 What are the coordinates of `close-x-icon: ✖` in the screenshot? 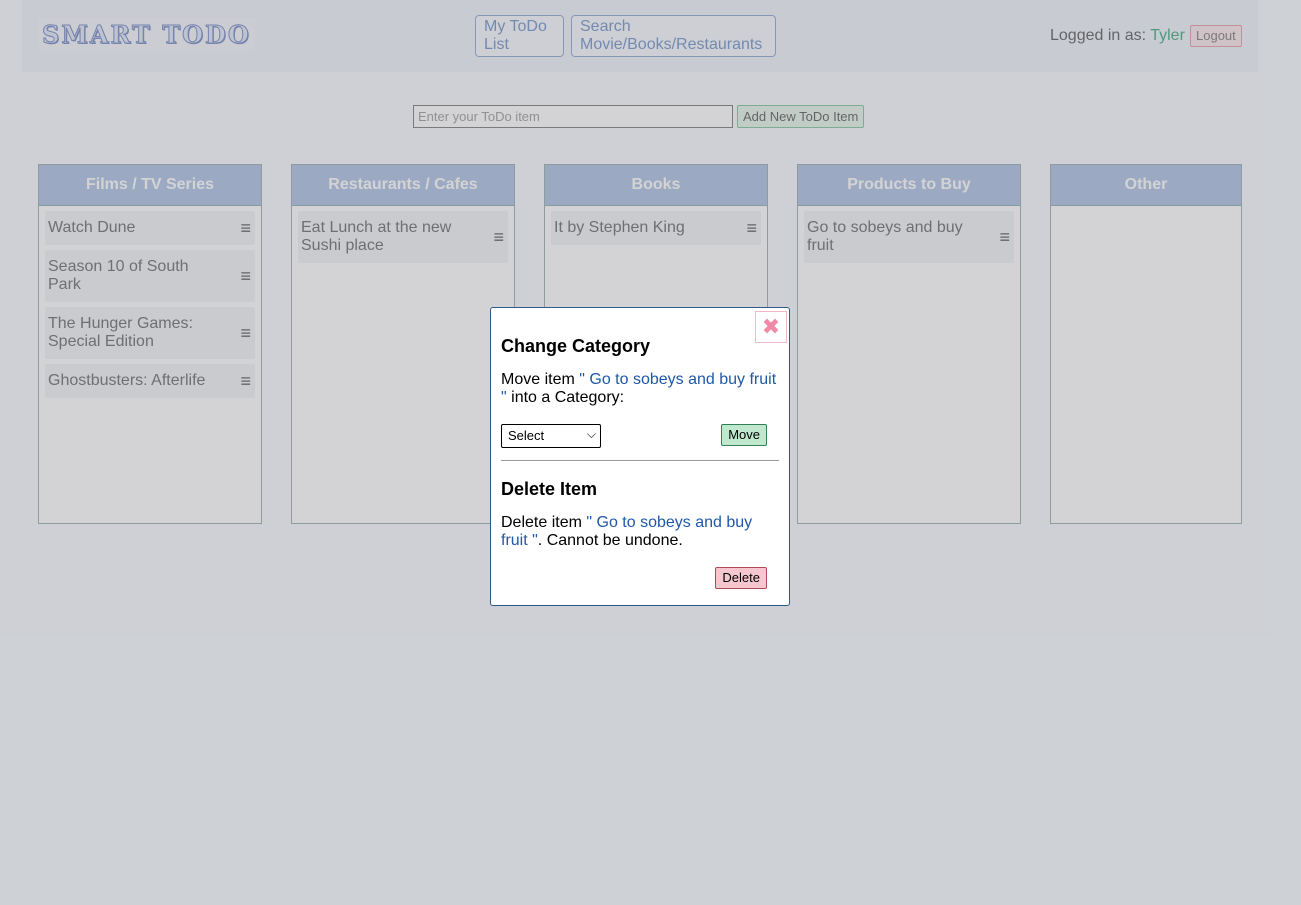 It's located at (771, 327).